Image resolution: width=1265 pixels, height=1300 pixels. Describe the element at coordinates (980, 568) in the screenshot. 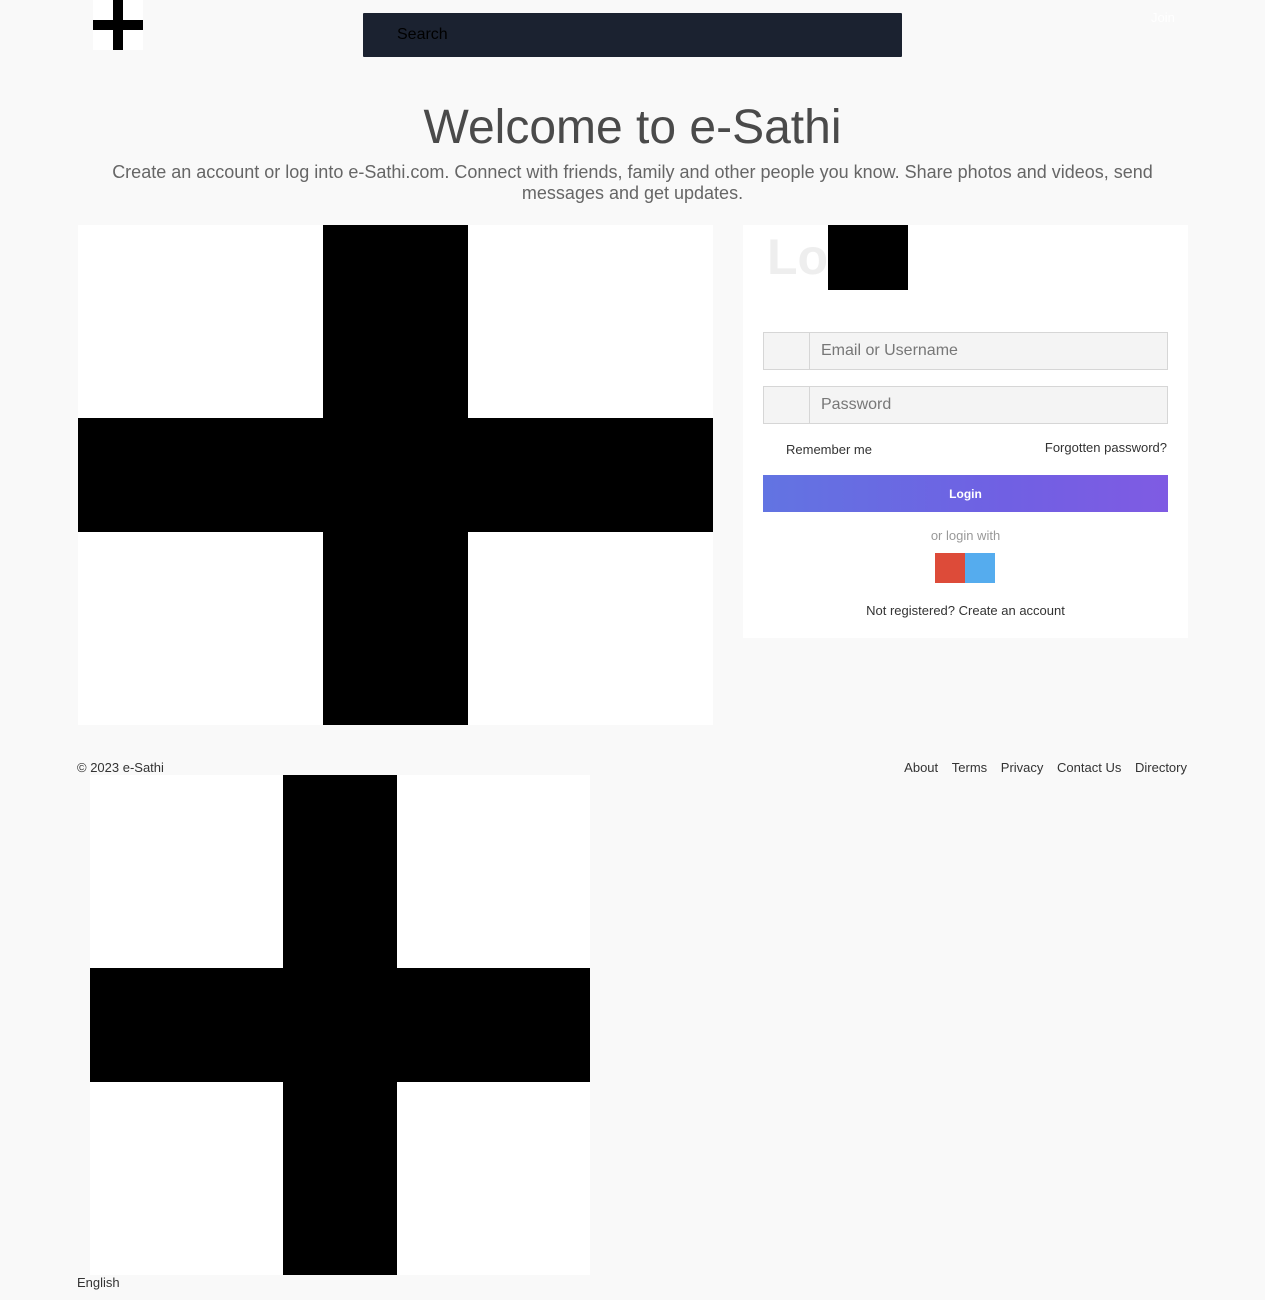

I see `twitter-login-button` at that location.